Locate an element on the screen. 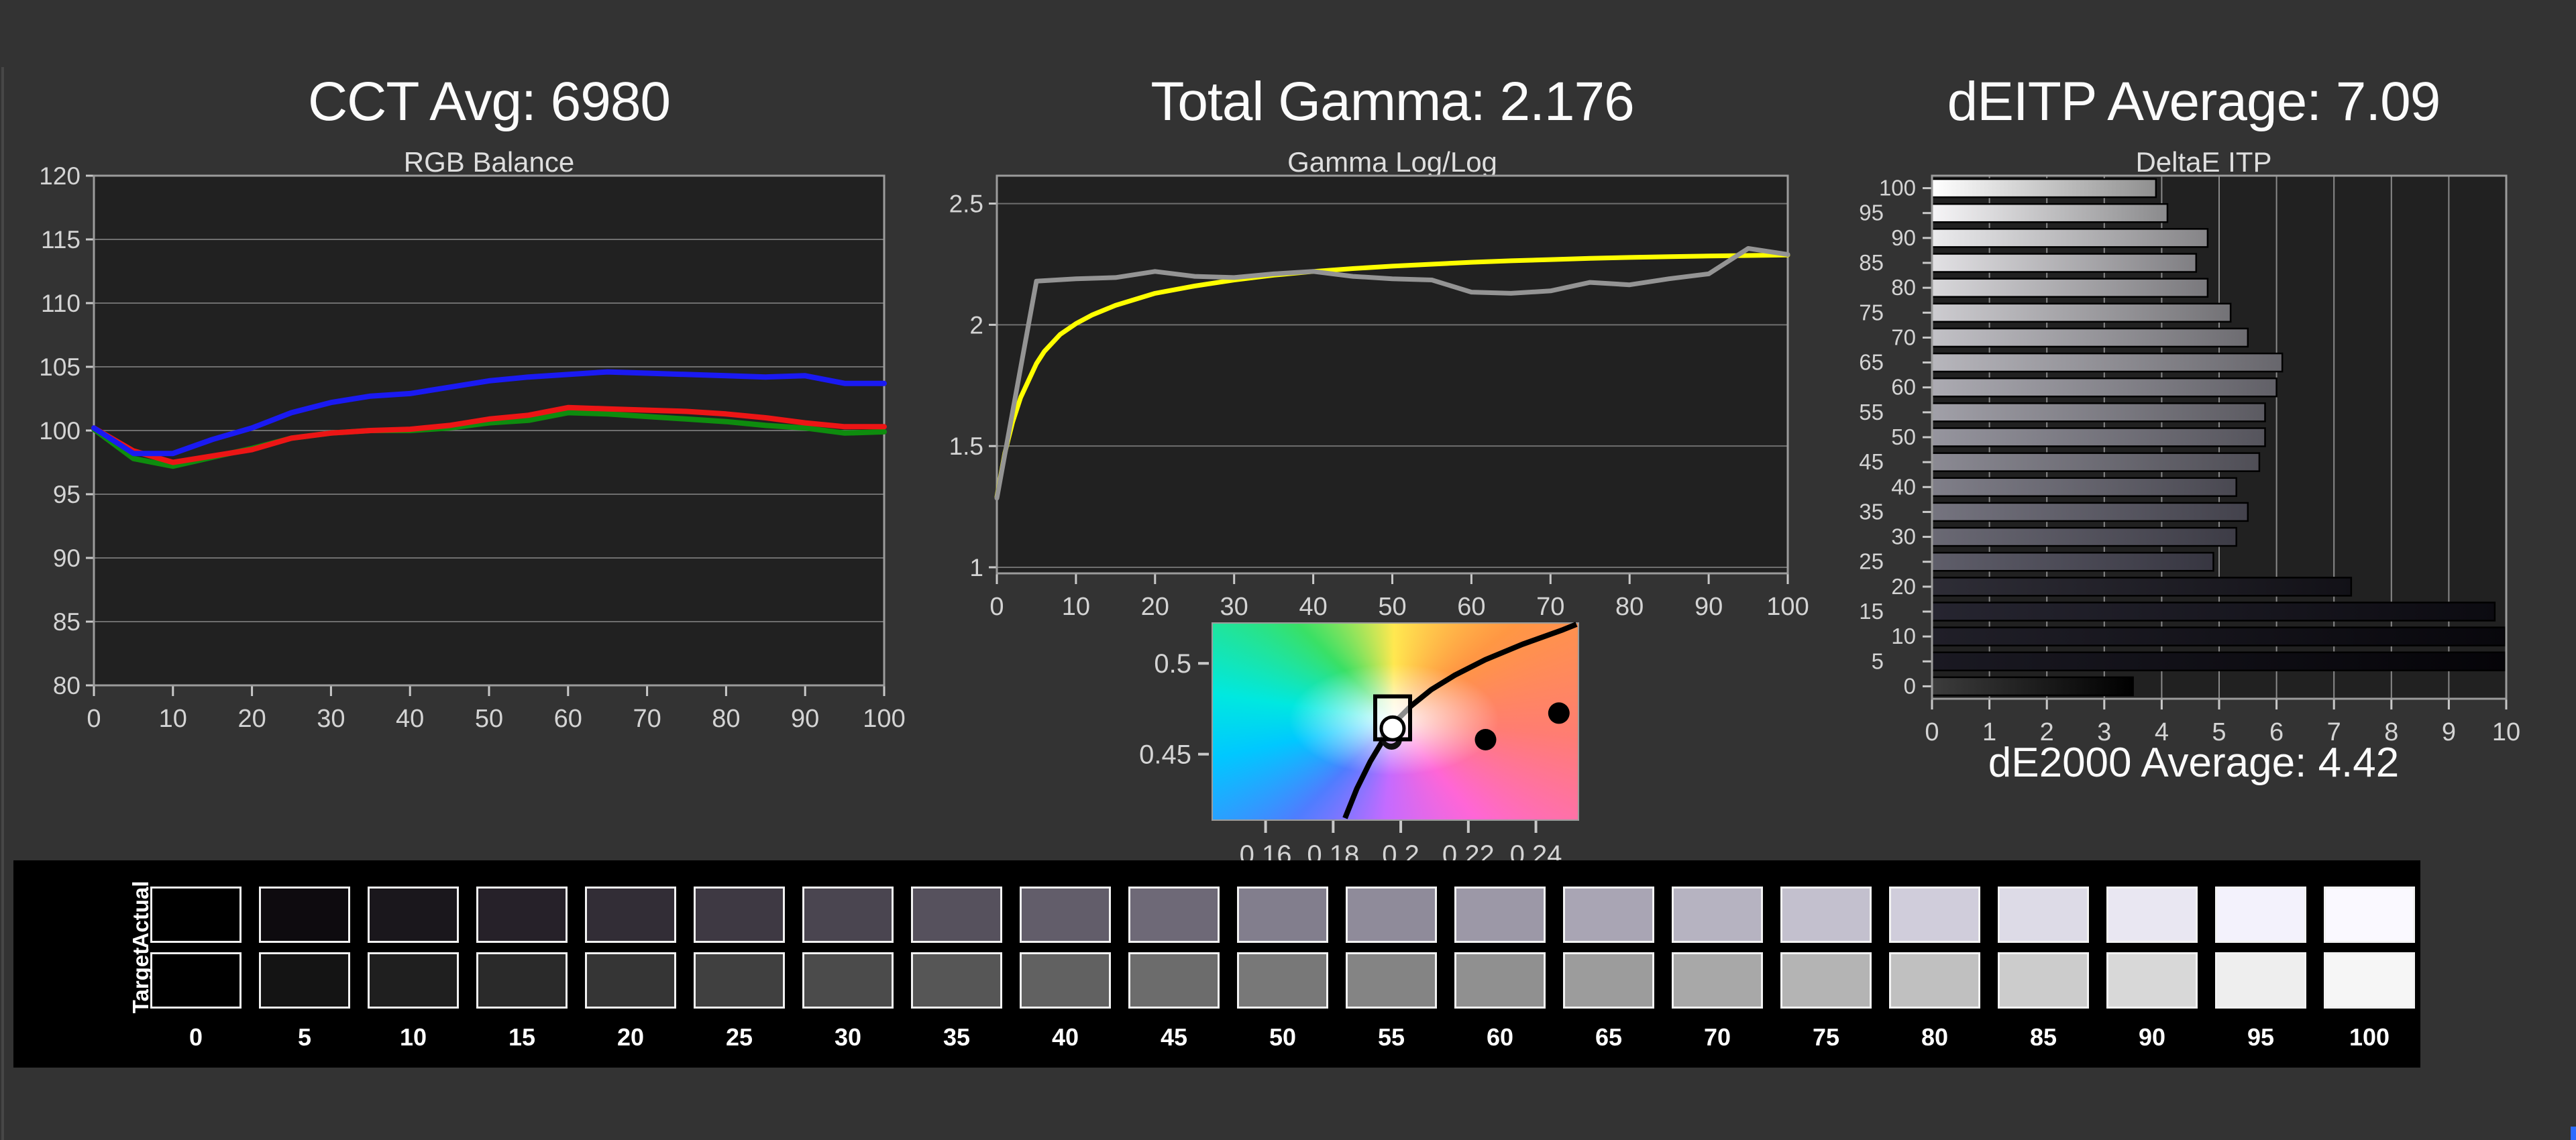 This screenshot has width=2576, height=1140. corner-artifact is located at coordinates (2573, 1133).